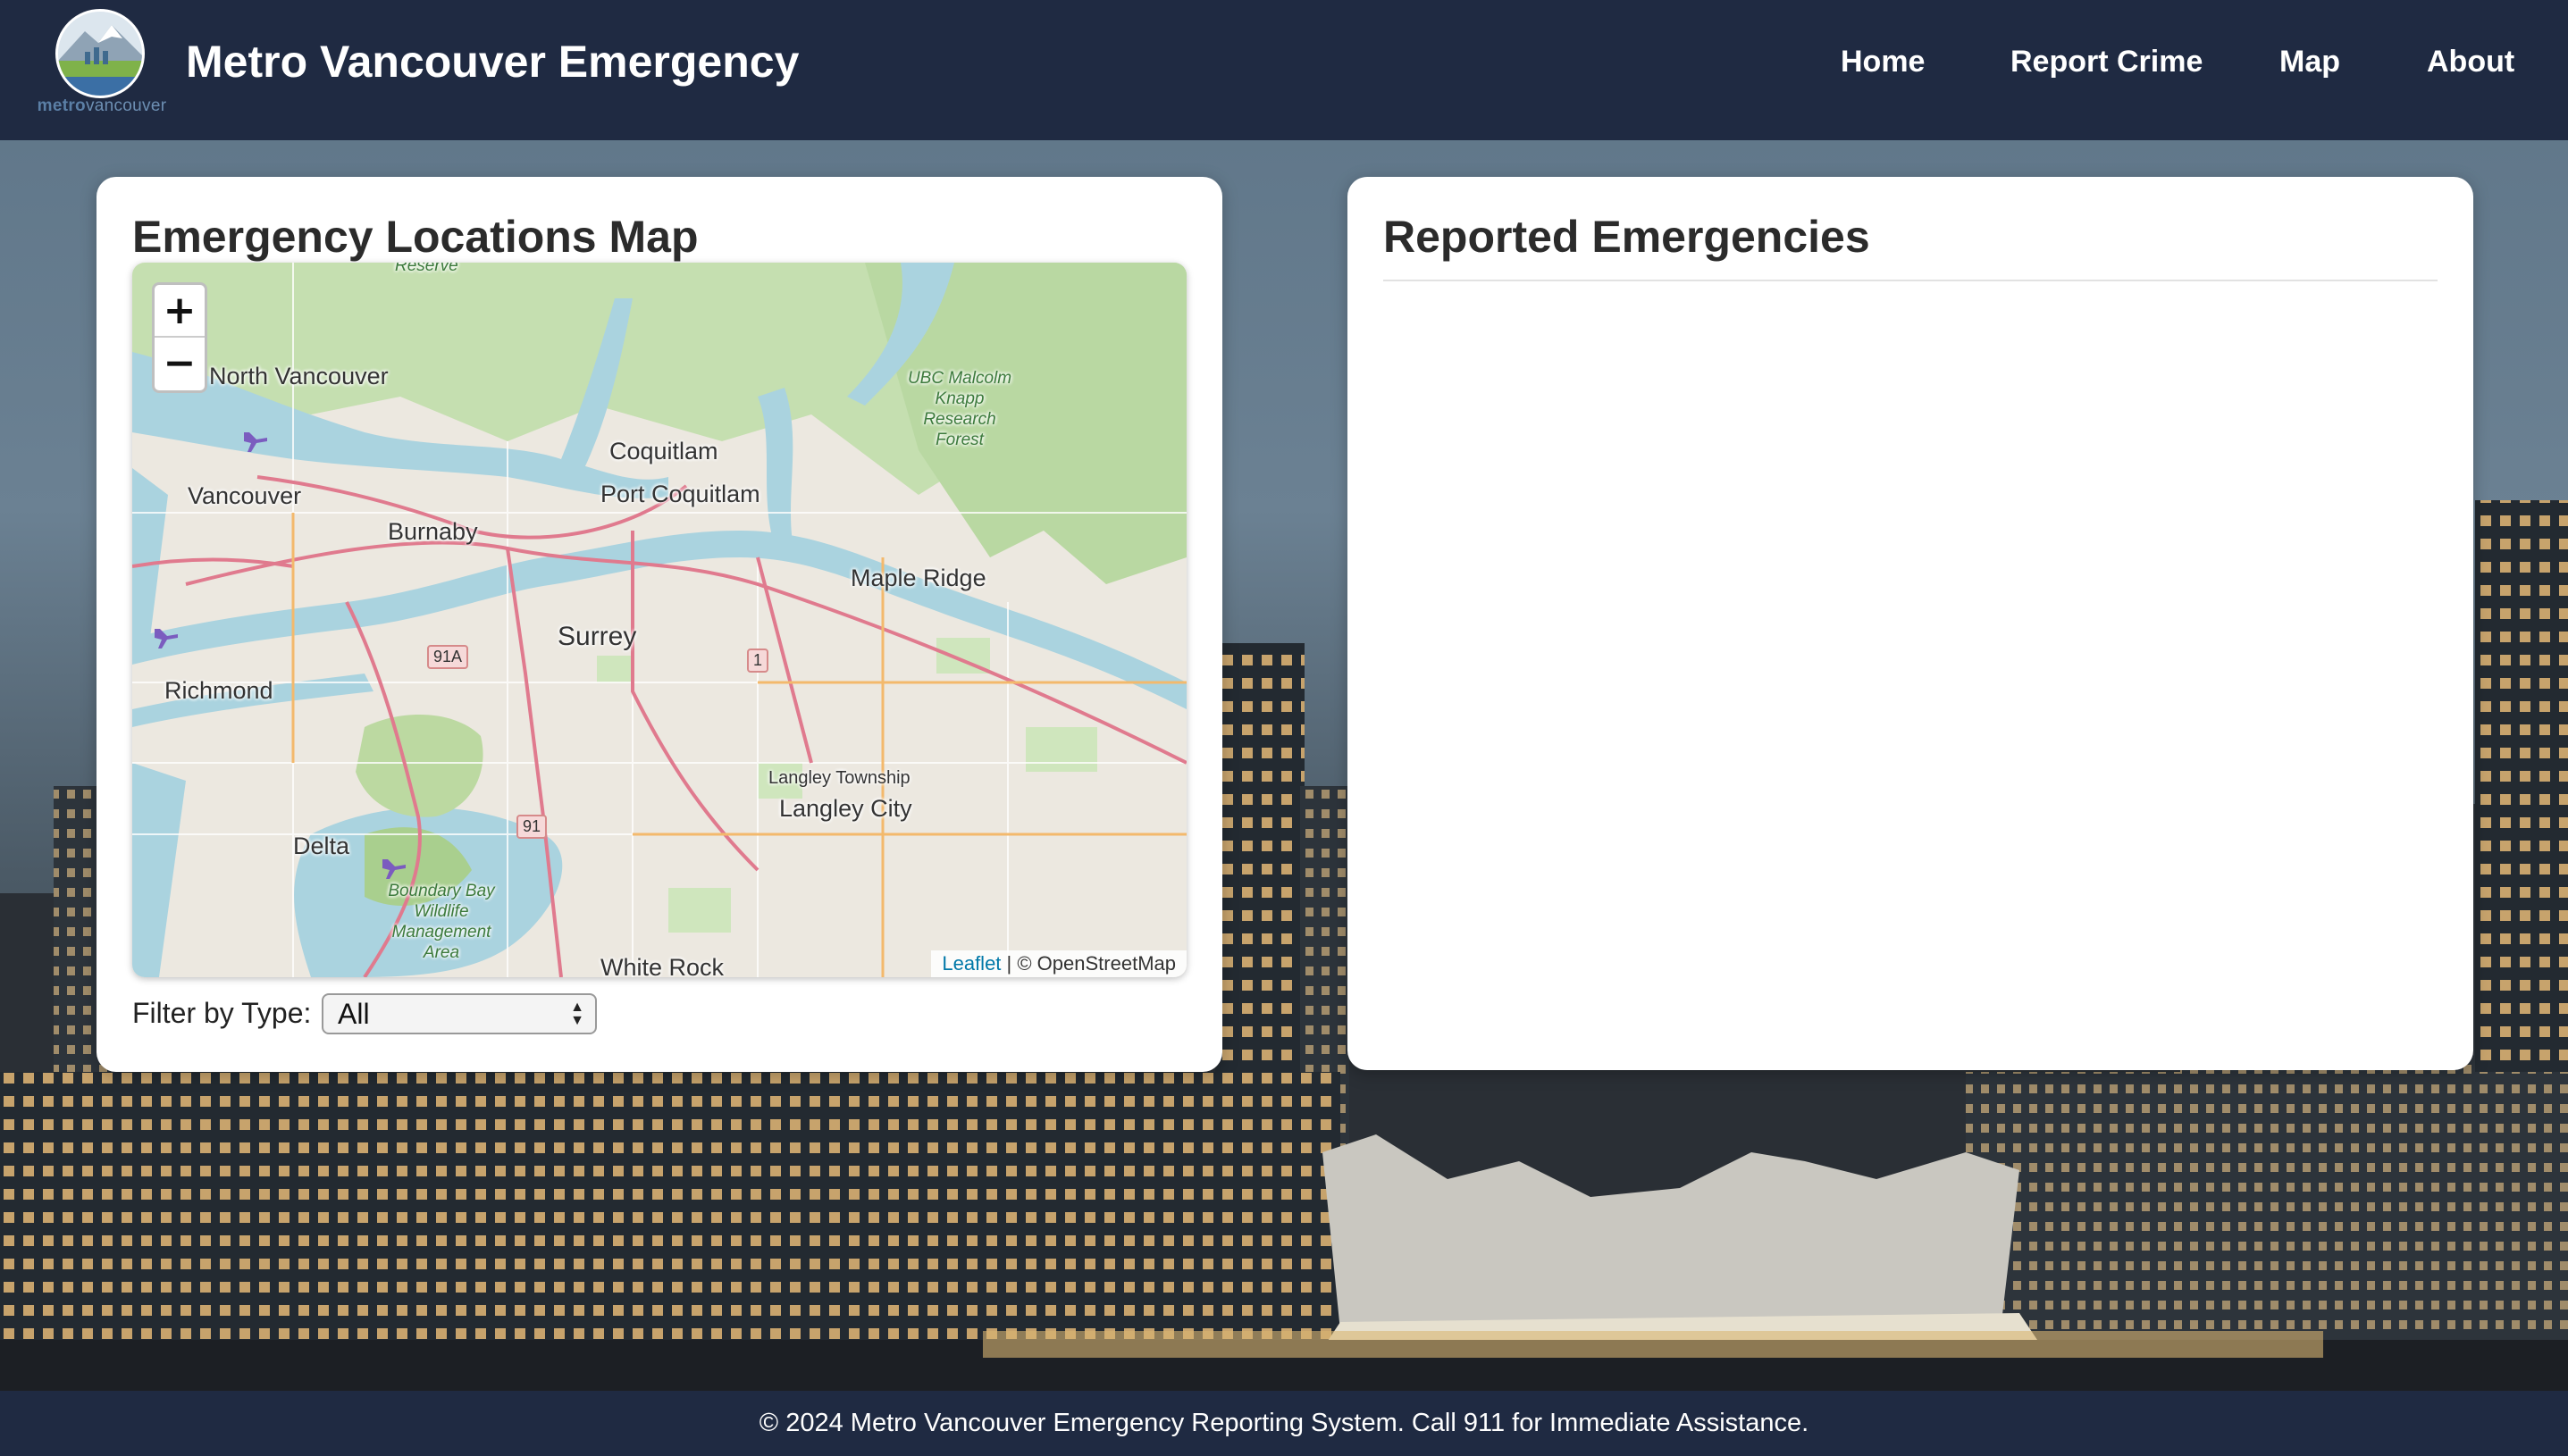 Image resolution: width=2568 pixels, height=1456 pixels. I want to click on map-label-maple-ridge: Maple Ridge, so click(918, 578).